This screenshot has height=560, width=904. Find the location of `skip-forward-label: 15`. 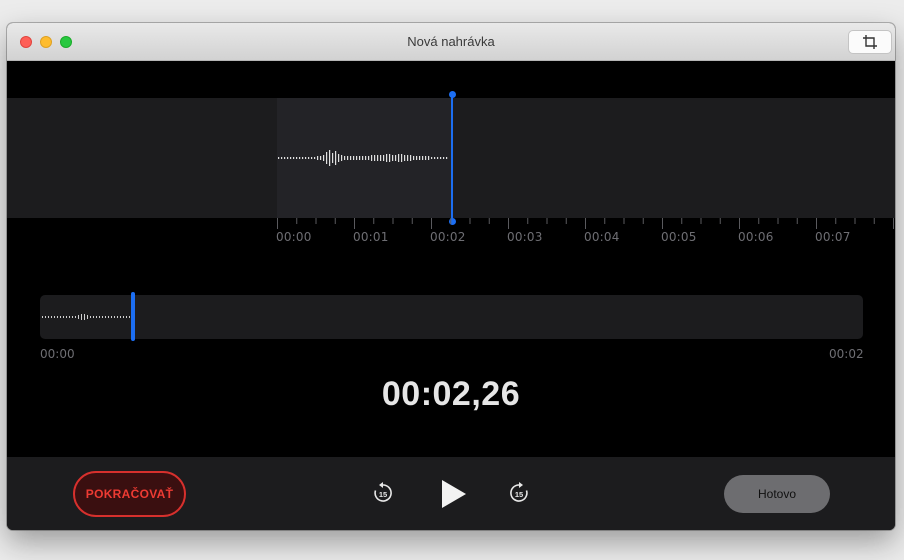

skip-forward-label: 15 is located at coordinates (519, 494).